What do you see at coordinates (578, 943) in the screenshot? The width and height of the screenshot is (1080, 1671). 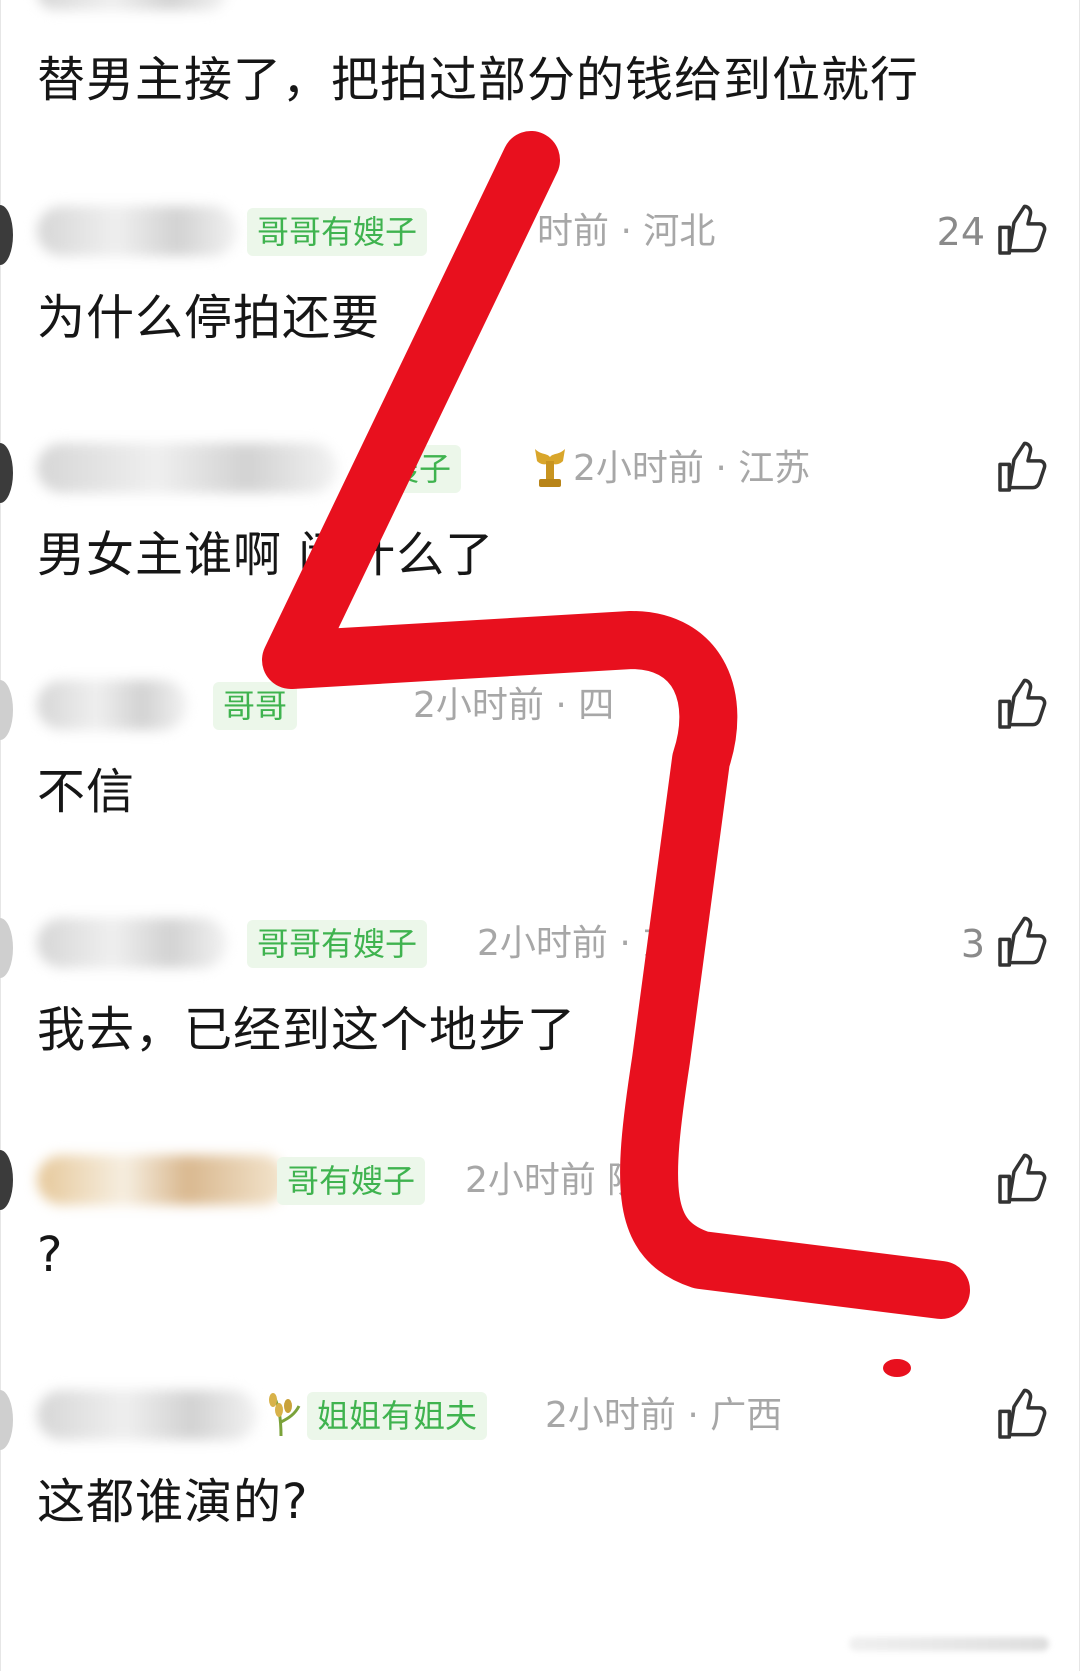 I see `time-location: 2小时前 · 东` at bounding box center [578, 943].